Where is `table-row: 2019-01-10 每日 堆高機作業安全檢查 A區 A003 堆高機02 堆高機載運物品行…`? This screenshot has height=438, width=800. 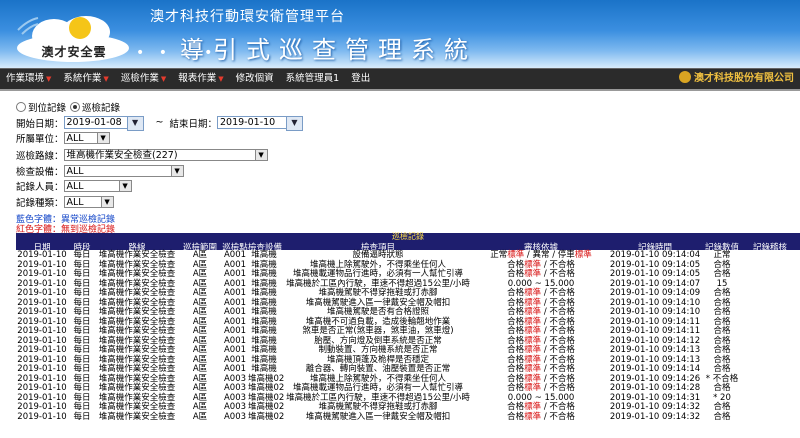 table-row: 2019-01-10 每日 堆高機作業安全檢查 A區 A003 堆高機02 堆高機載運物品行… is located at coordinates (408, 388).